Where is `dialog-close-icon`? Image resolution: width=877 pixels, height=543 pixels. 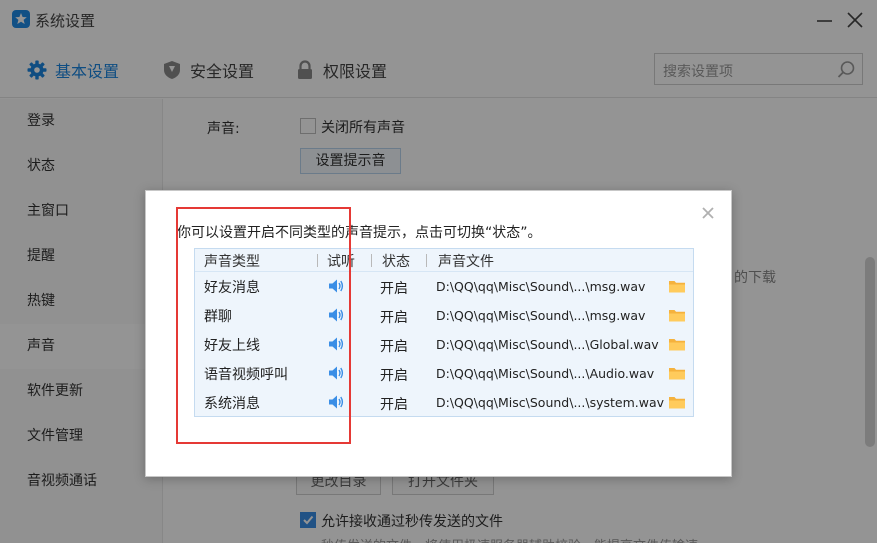 dialog-close-icon is located at coordinates (708, 213).